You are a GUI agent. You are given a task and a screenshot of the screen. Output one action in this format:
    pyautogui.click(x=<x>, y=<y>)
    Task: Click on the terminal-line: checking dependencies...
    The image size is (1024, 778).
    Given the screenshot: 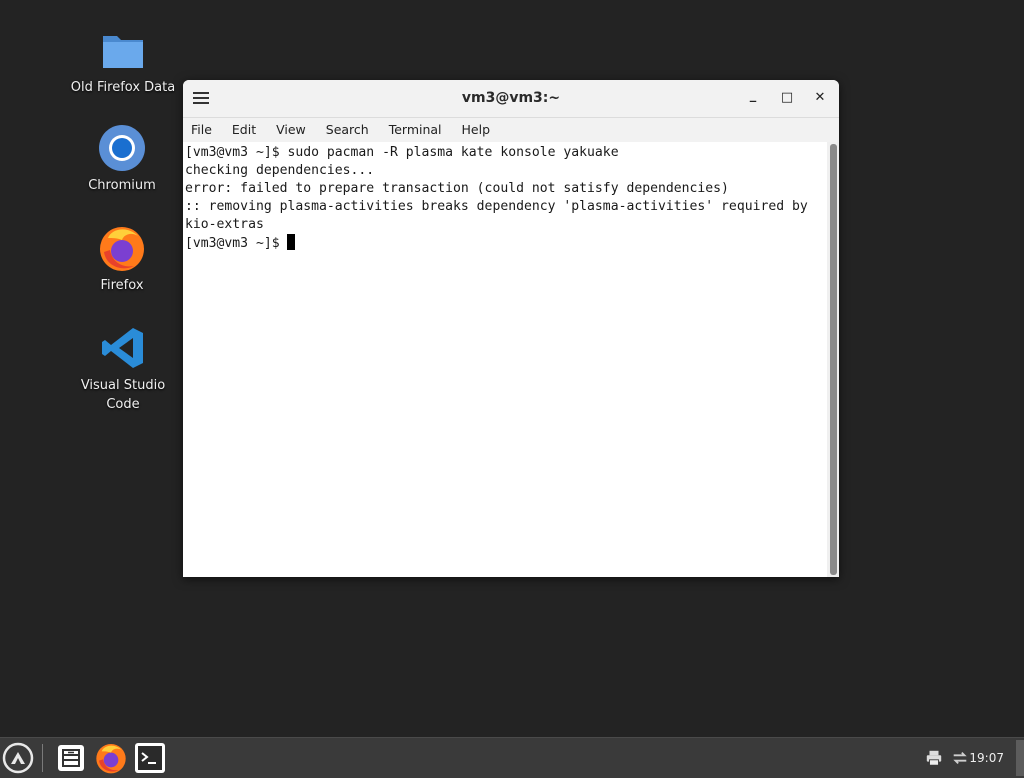 What is the action you would take?
    pyautogui.click(x=280, y=170)
    